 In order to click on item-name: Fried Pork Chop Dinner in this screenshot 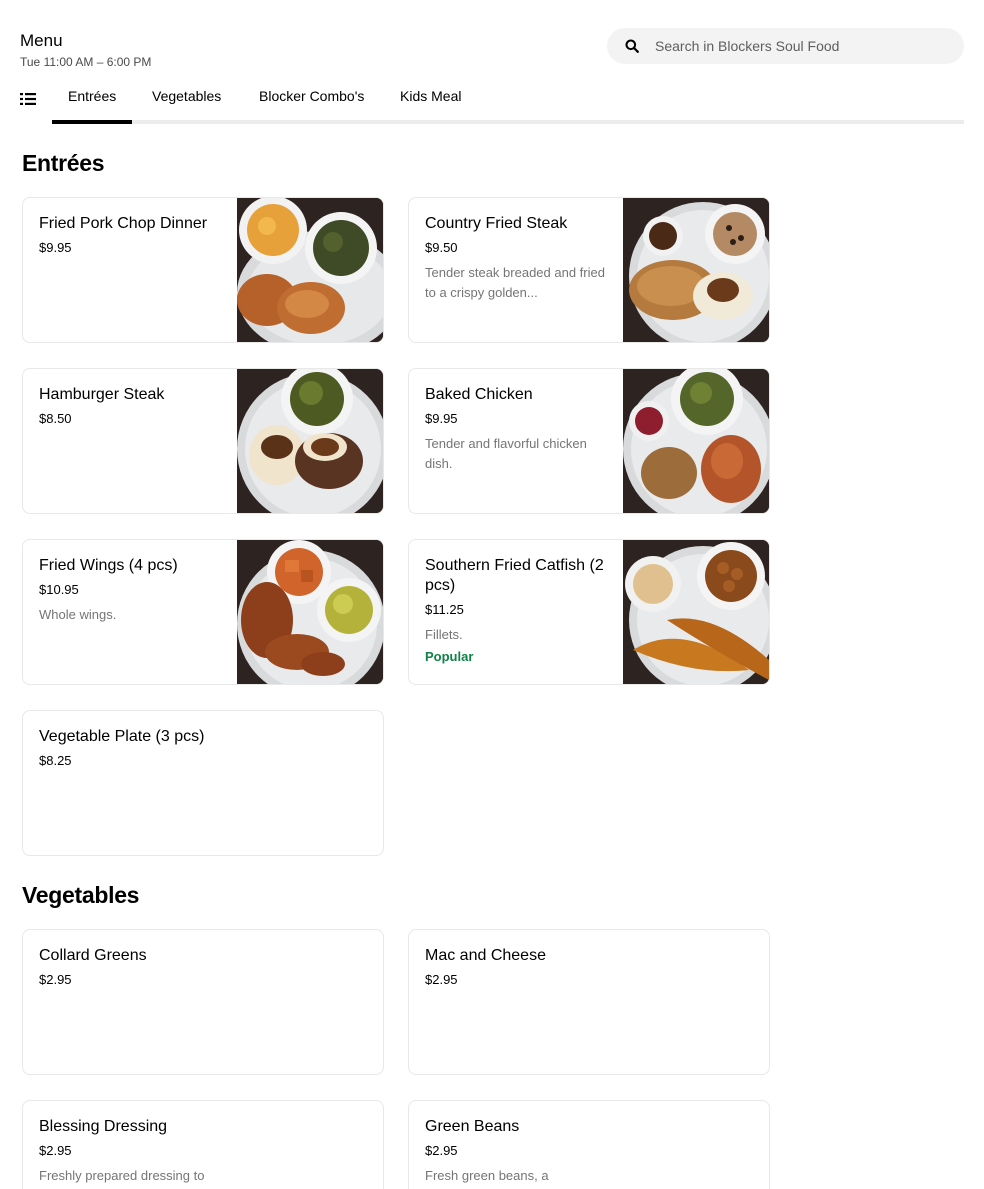, I will do `click(123, 223)`.